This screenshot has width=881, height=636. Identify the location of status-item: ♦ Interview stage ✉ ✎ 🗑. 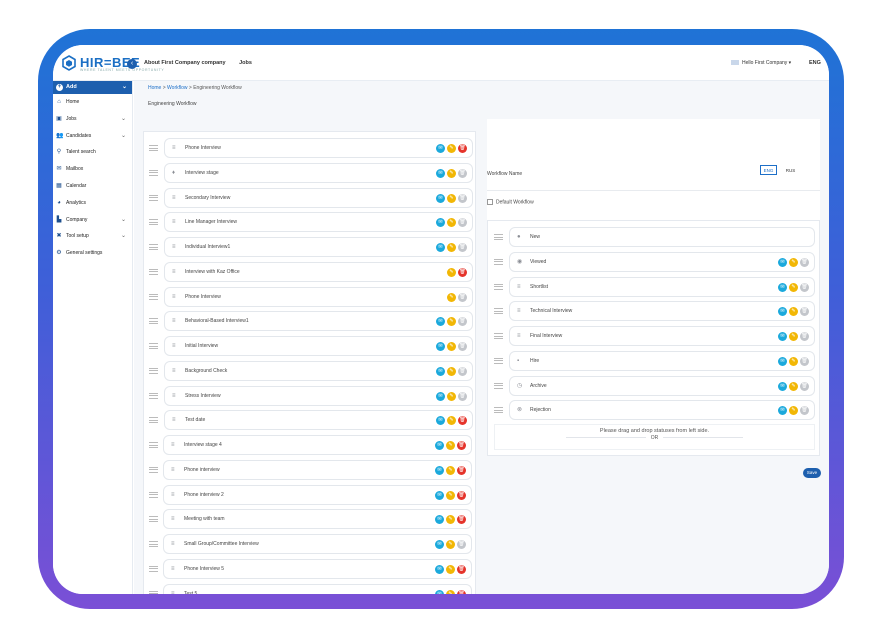
(318, 172).